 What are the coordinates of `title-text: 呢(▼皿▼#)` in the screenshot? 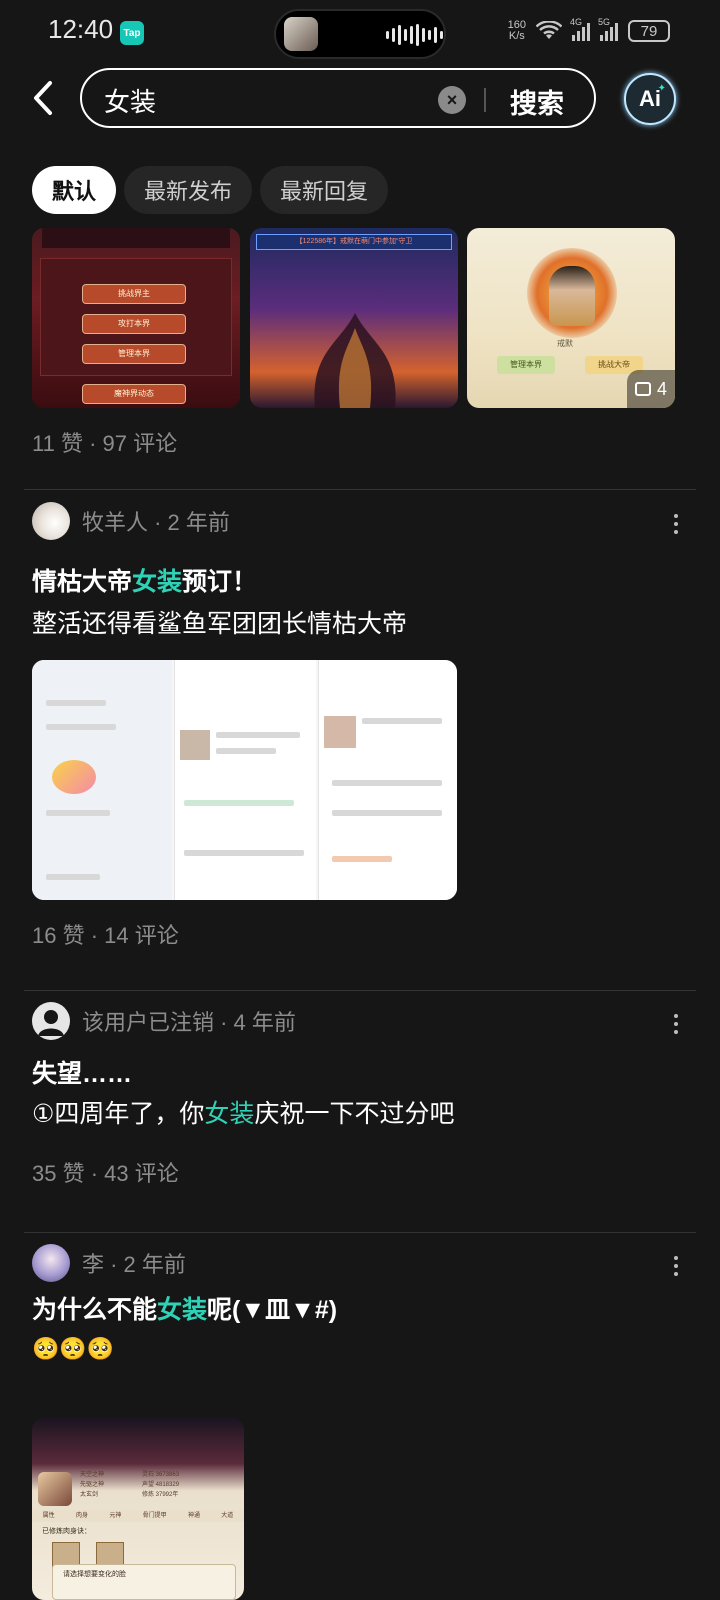 It's located at (272, 1310).